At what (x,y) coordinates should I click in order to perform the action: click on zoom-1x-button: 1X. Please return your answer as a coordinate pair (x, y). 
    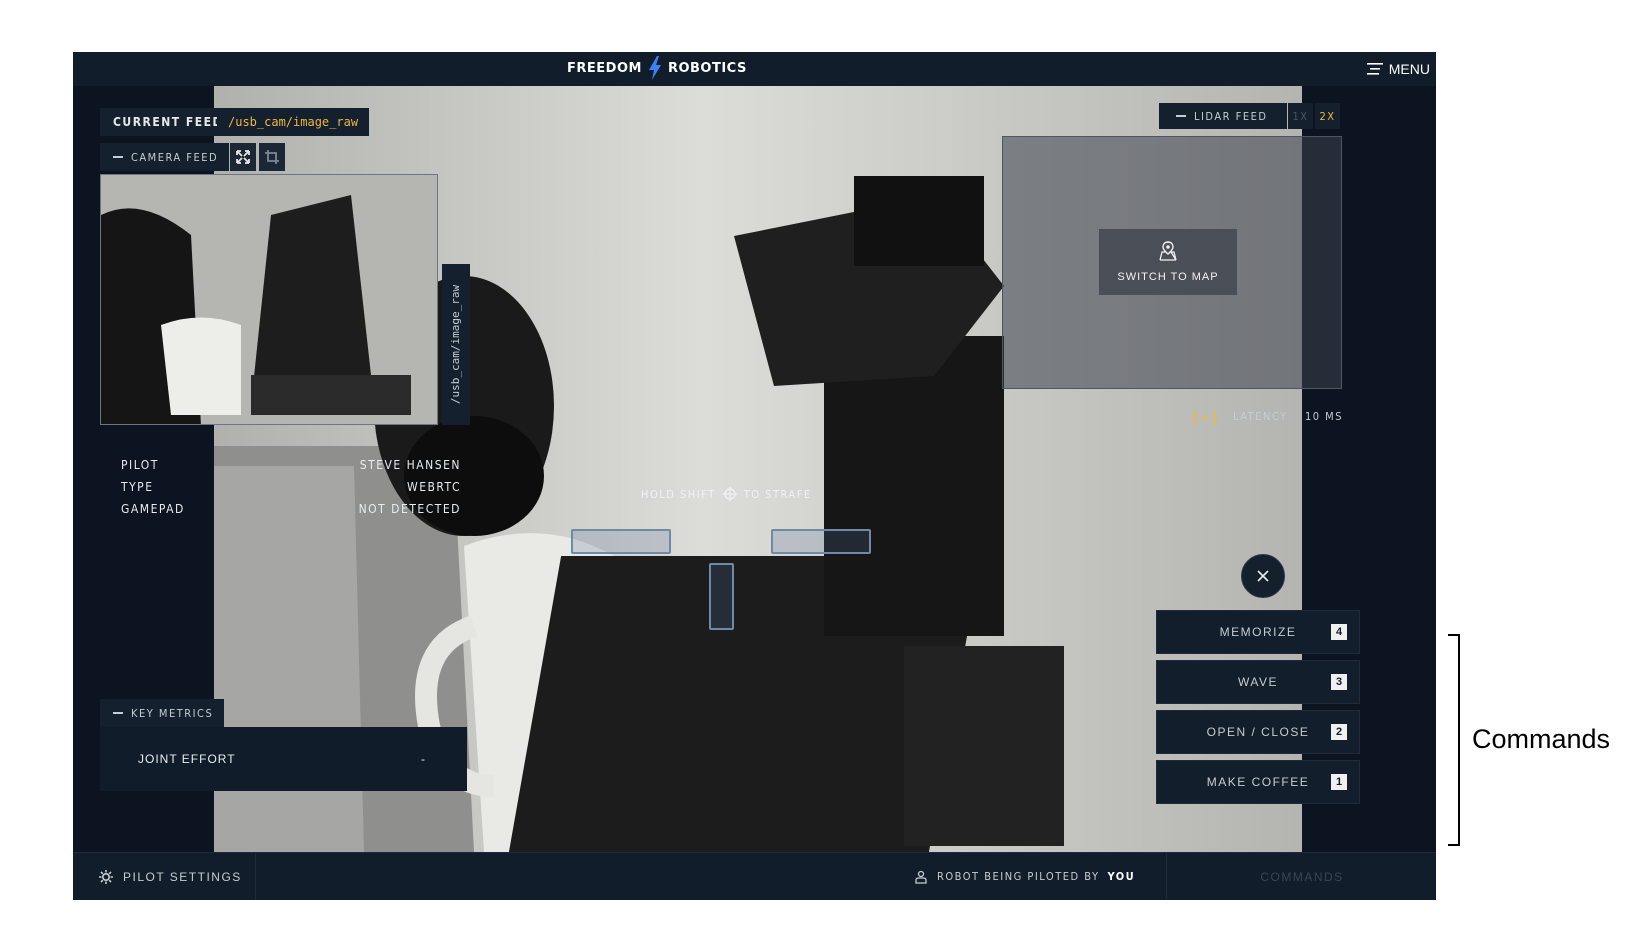
    Looking at the image, I should click on (1300, 116).